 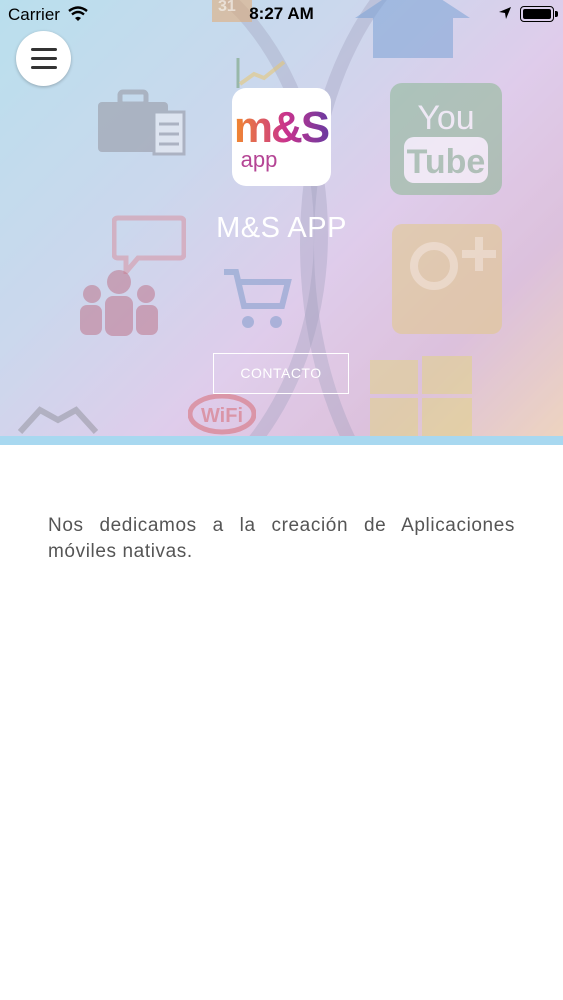 I want to click on battery-icon, so click(x=539, y=14).